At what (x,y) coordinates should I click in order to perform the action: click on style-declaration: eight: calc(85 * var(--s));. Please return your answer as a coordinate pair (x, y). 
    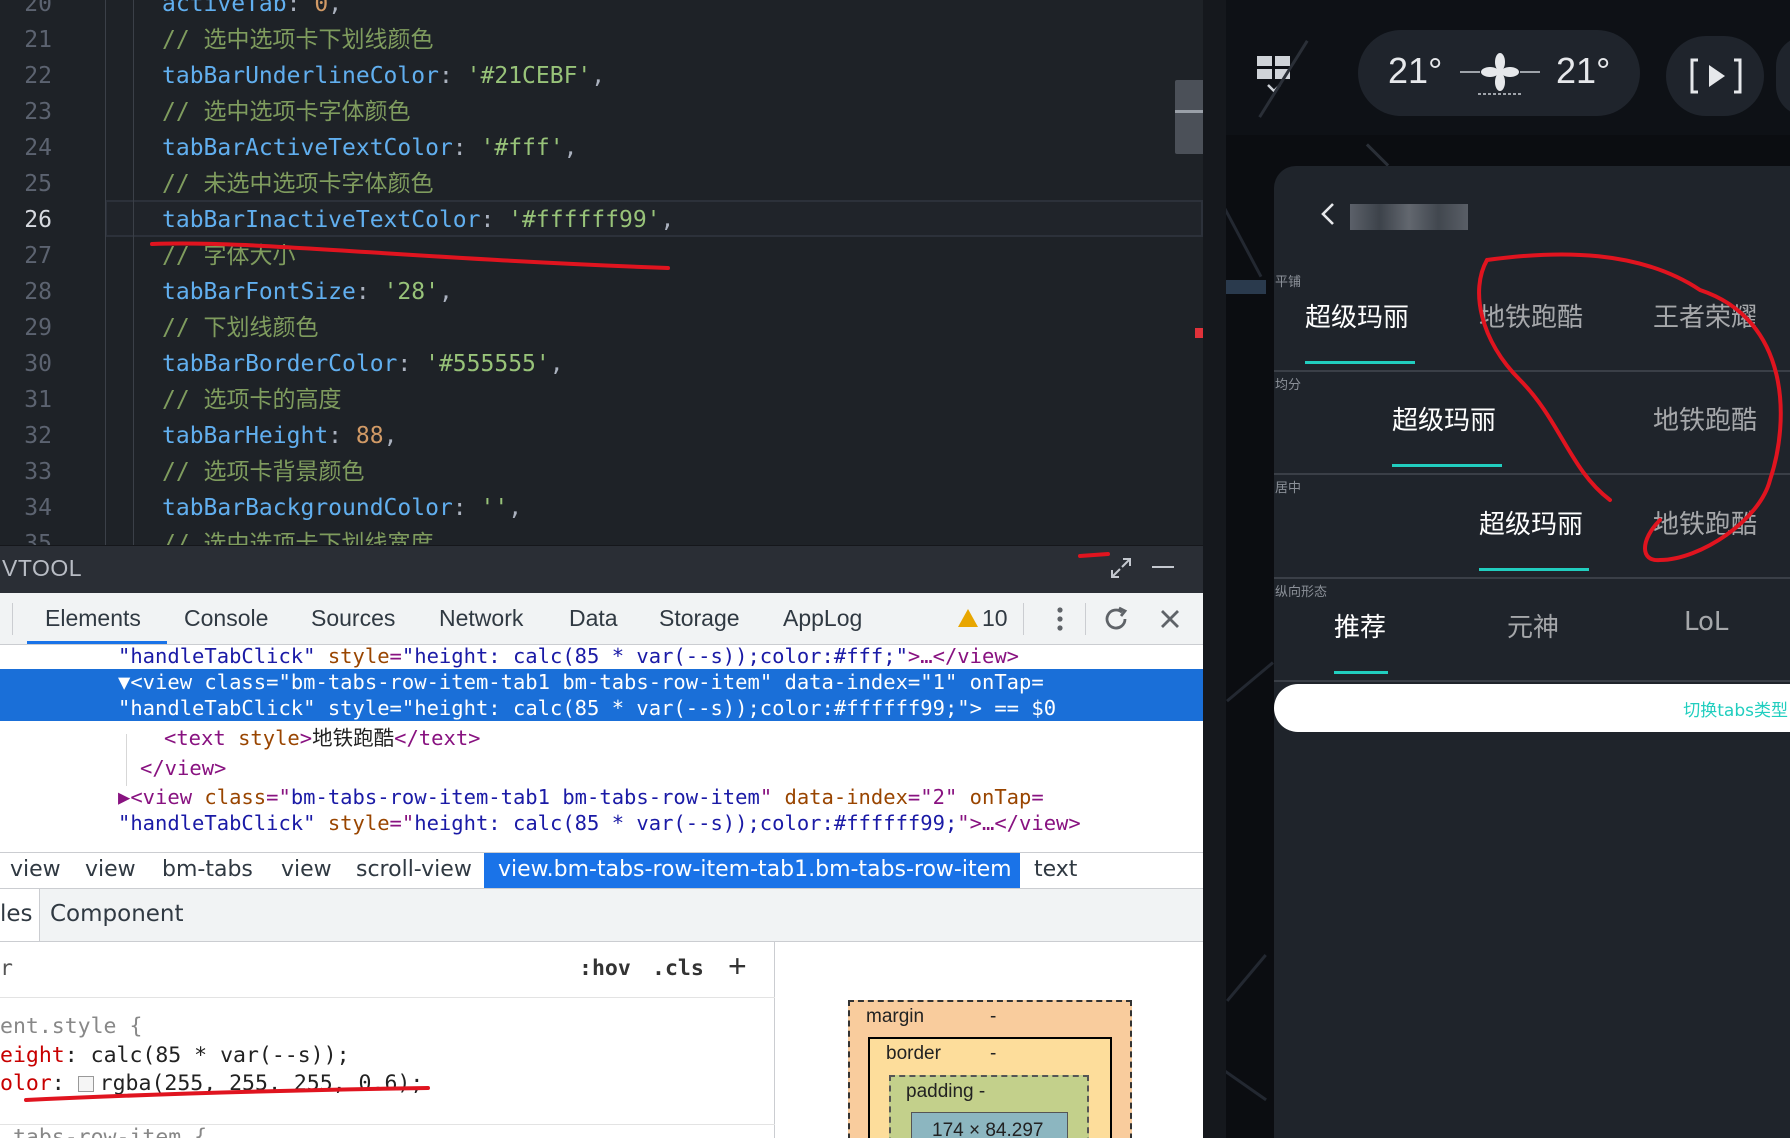
    Looking at the image, I should click on (175, 1056).